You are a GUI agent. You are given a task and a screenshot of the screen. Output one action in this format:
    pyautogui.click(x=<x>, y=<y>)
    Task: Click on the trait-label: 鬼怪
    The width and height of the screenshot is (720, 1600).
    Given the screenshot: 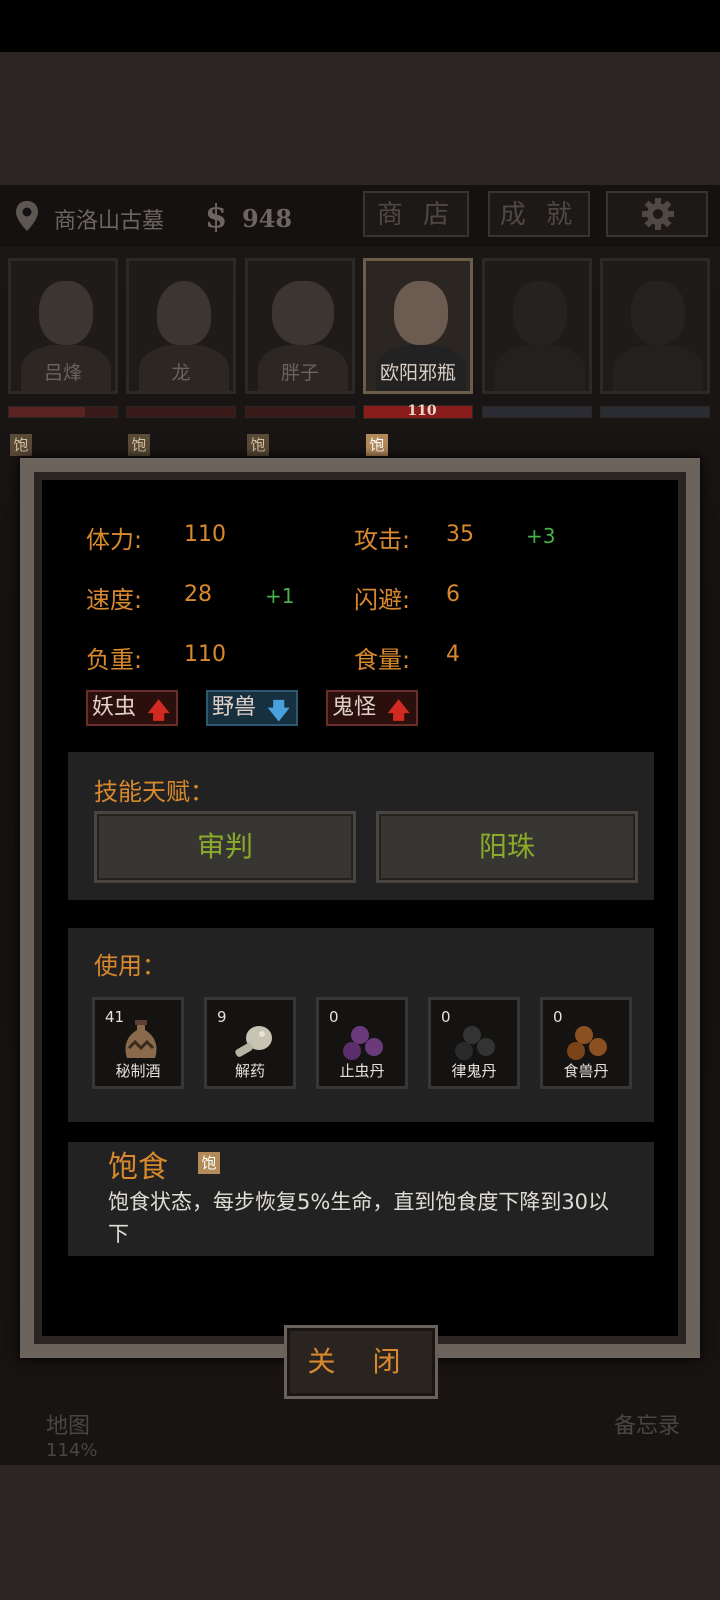 What is the action you would take?
    pyautogui.click(x=354, y=707)
    